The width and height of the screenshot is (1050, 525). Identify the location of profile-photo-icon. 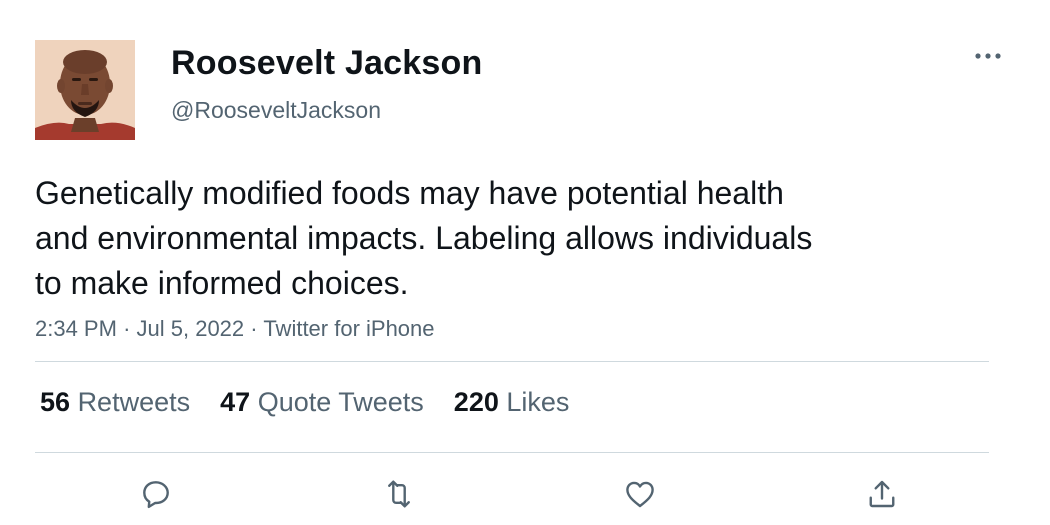
(85, 90).